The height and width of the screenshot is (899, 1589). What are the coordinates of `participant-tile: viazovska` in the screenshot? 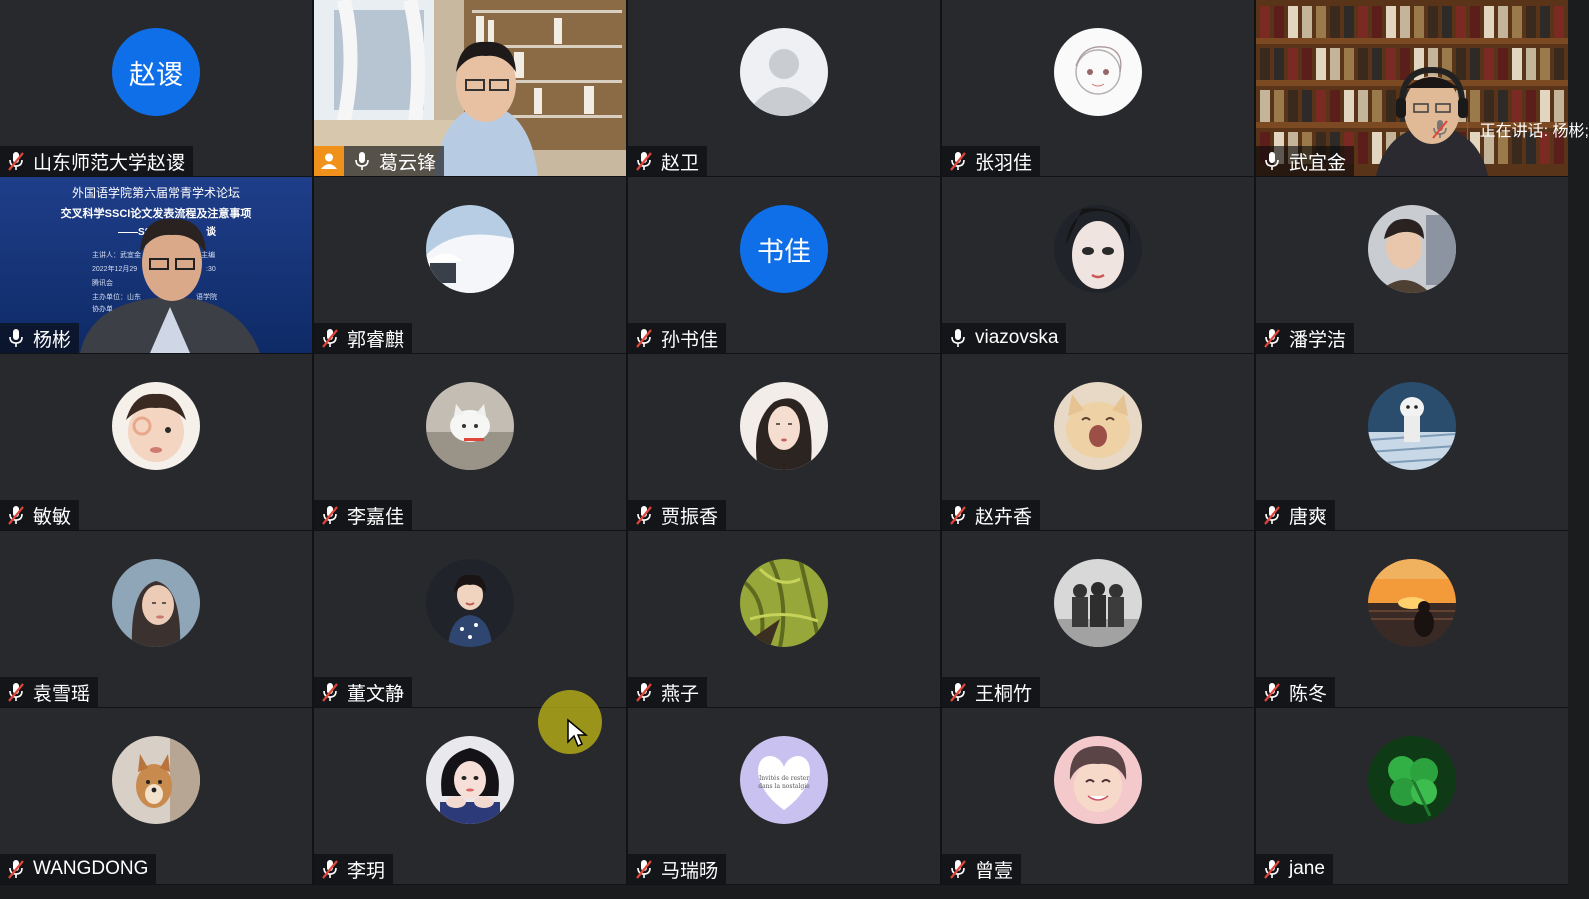 It's located at (1098, 265).